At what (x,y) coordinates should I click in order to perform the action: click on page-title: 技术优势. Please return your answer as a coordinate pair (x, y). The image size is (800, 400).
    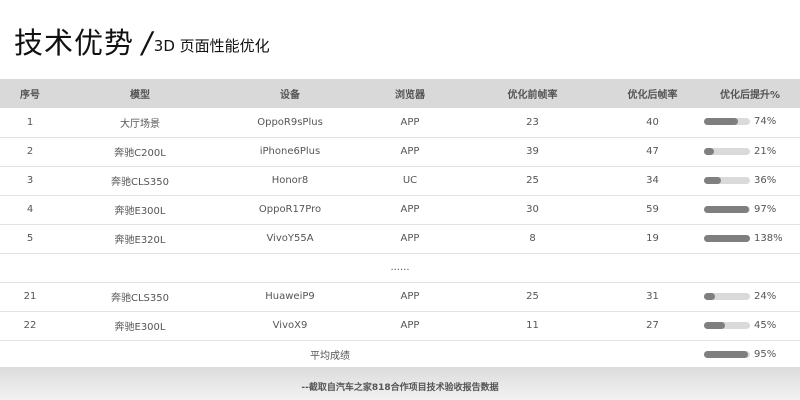
    Looking at the image, I should click on (74, 43).